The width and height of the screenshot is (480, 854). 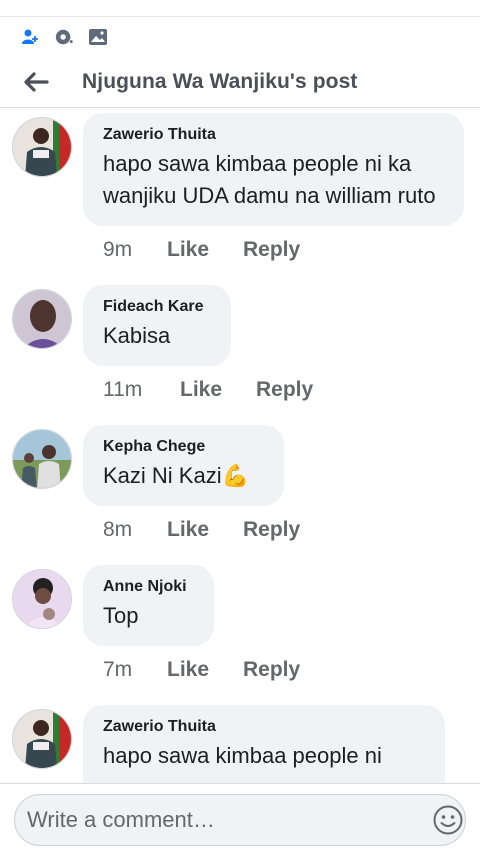 I want to click on comment-bubble: Kepha Chege Kazi Ni Kazi💪, so click(x=183, y=465).